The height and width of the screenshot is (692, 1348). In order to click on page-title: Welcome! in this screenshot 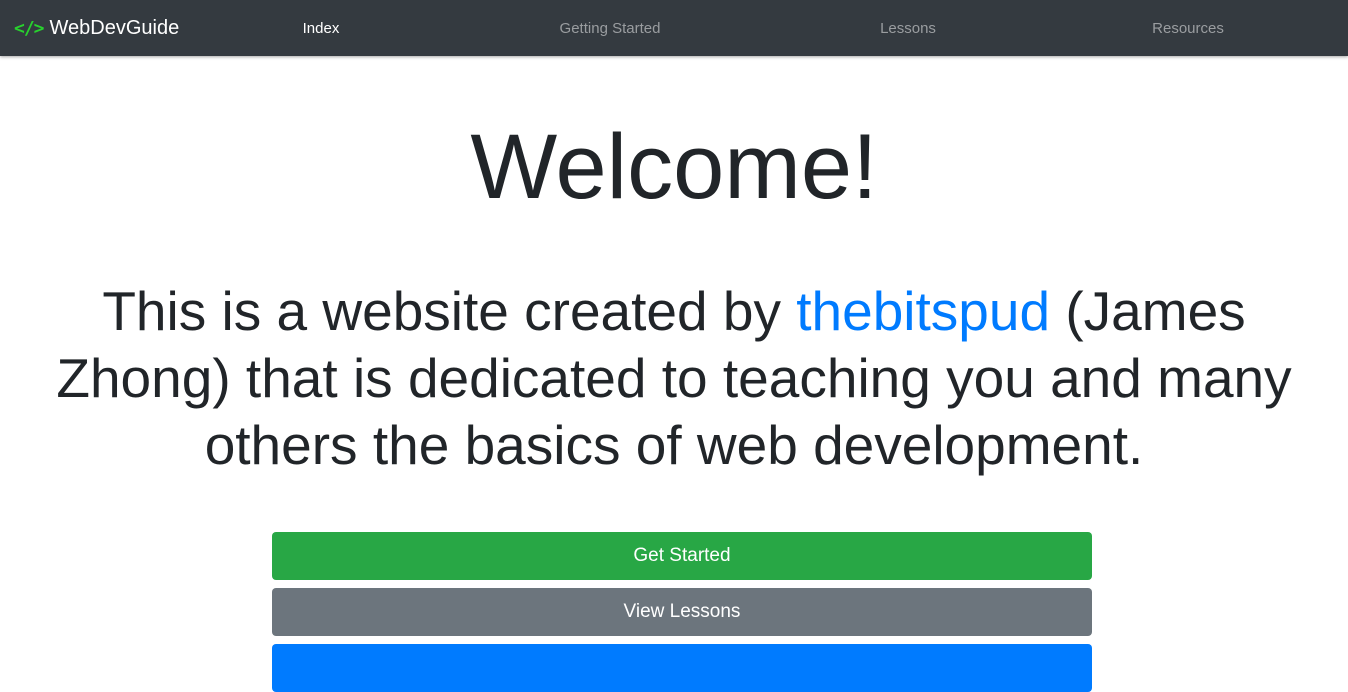, I will do `click(674, 167)`.